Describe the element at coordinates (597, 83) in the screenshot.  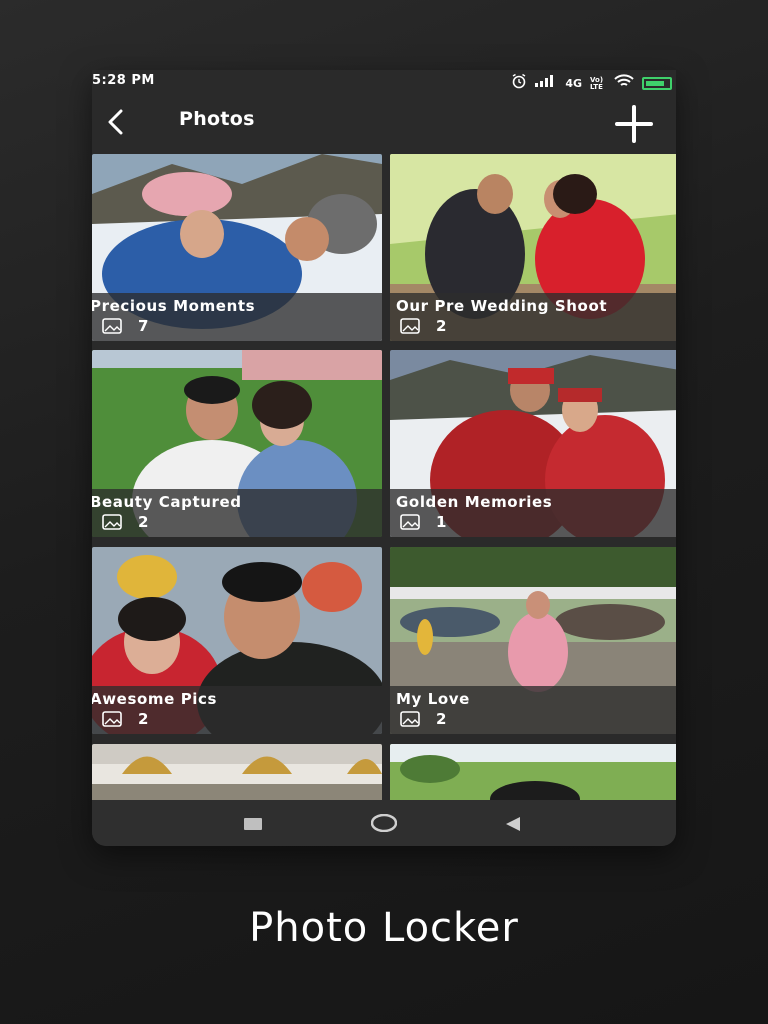
I see `volte-indicator: Vo) LTE` at that location.